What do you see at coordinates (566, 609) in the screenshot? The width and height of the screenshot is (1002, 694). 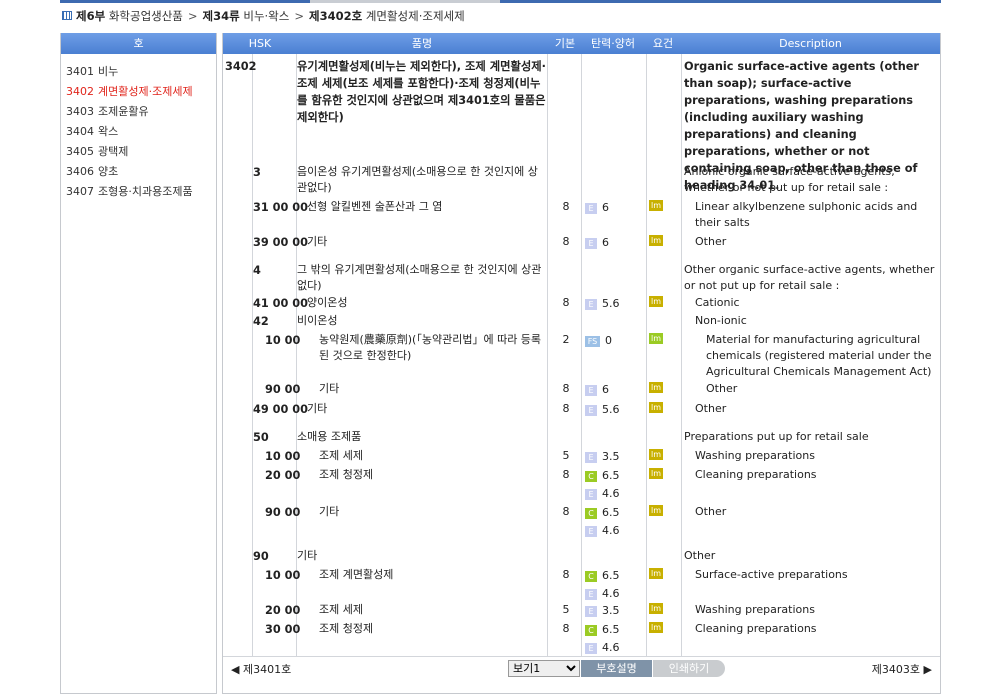 I see `base-rate: 5` at bounding box center [566, 609].